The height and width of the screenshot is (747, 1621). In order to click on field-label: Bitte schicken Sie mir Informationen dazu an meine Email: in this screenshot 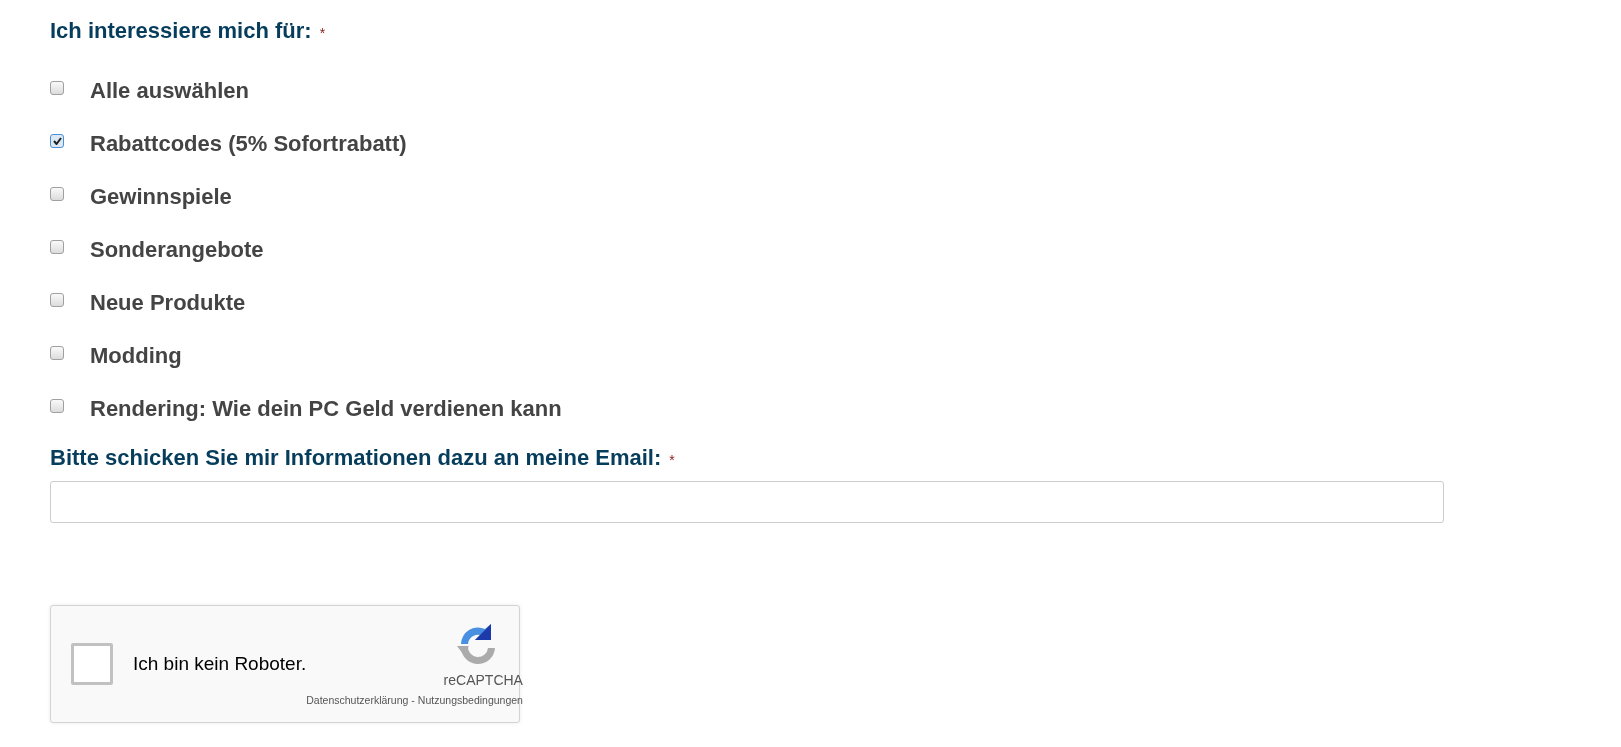, I will do `click(356, 458)`.